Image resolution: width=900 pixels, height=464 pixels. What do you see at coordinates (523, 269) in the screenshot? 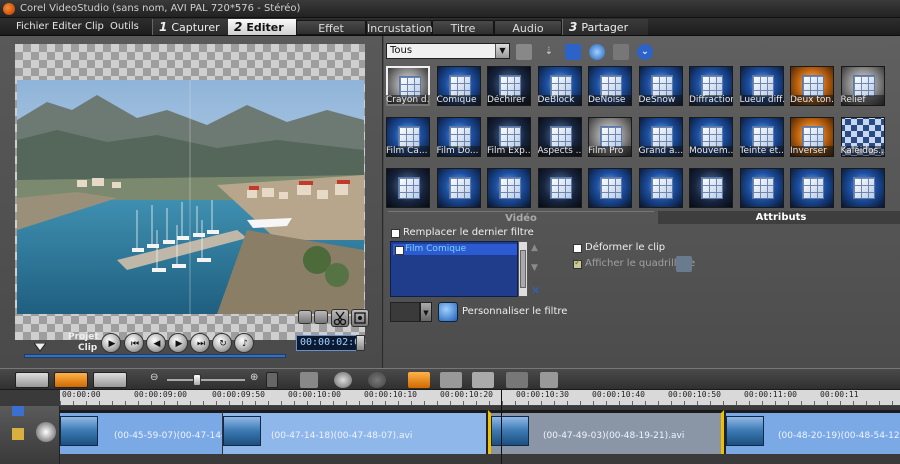
I see `filter-list-scrollbar` at bounding box center [523, 269].